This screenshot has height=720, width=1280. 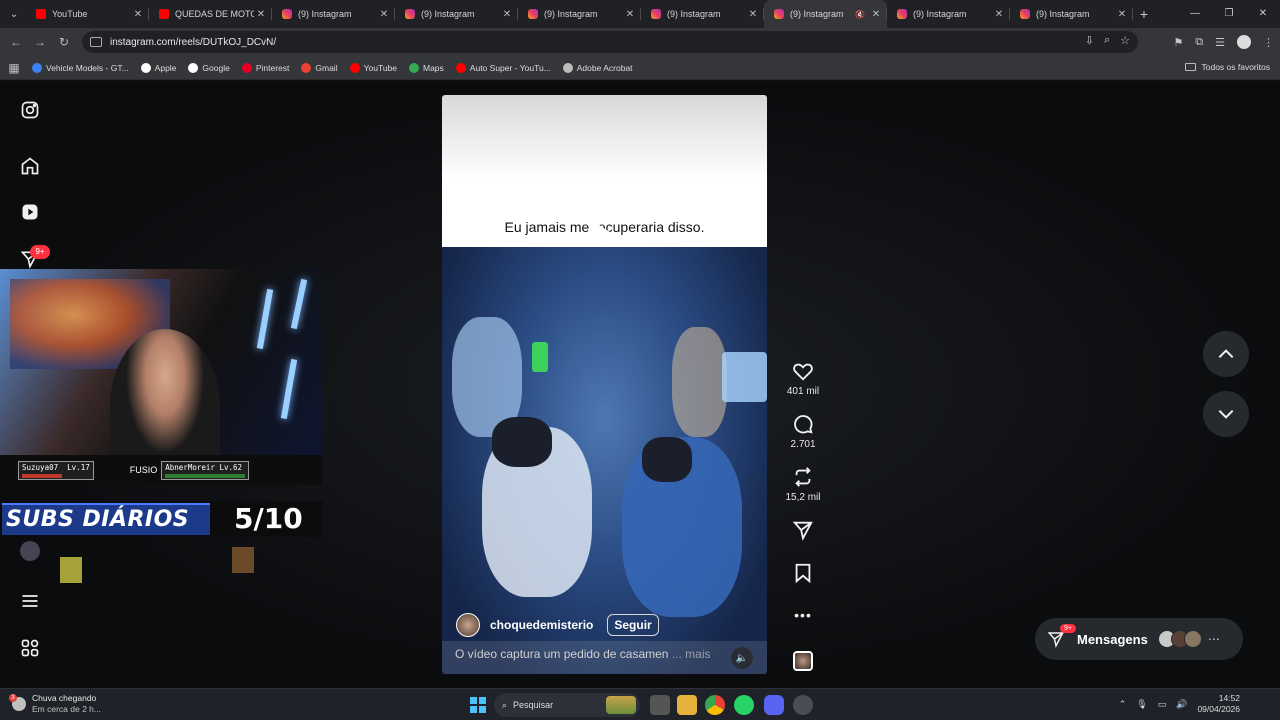 I want to click on youtube-favicon-icon, so click(x=164, y=14).